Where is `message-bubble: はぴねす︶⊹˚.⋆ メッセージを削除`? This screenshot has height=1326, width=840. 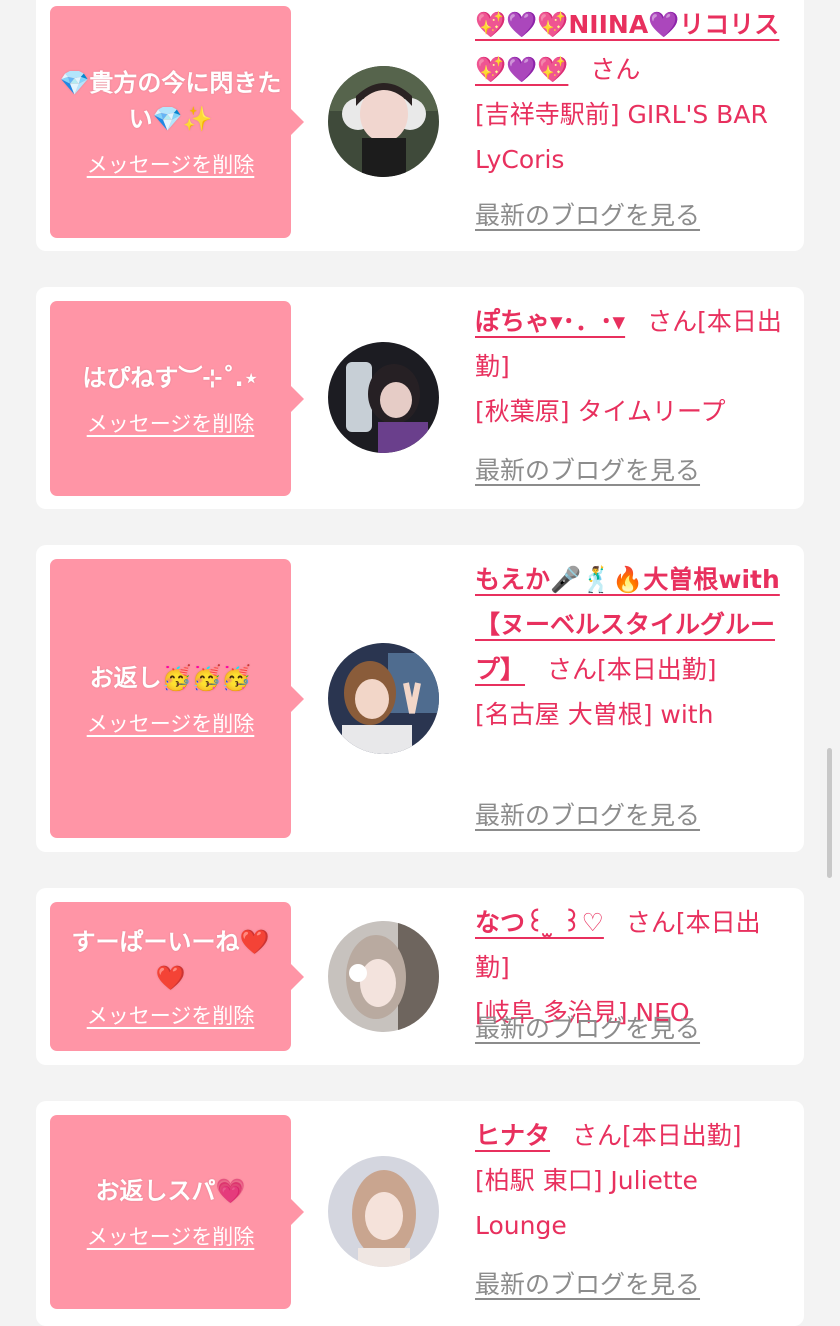
message-bubble: はぴねす︶⊹˚.⋆ メッセージを削除 is located at coordinates (177, 398).